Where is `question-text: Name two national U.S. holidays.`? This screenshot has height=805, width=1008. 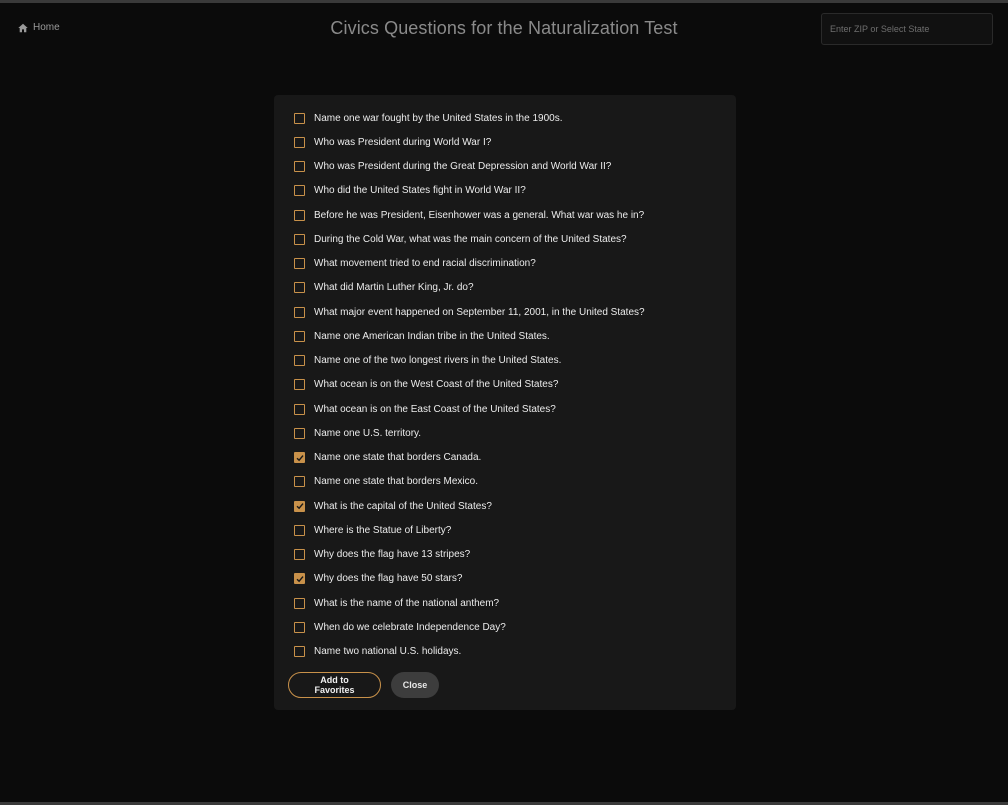
question-text: Name two national U.S. holidays. is located at coordinates (388, 652).